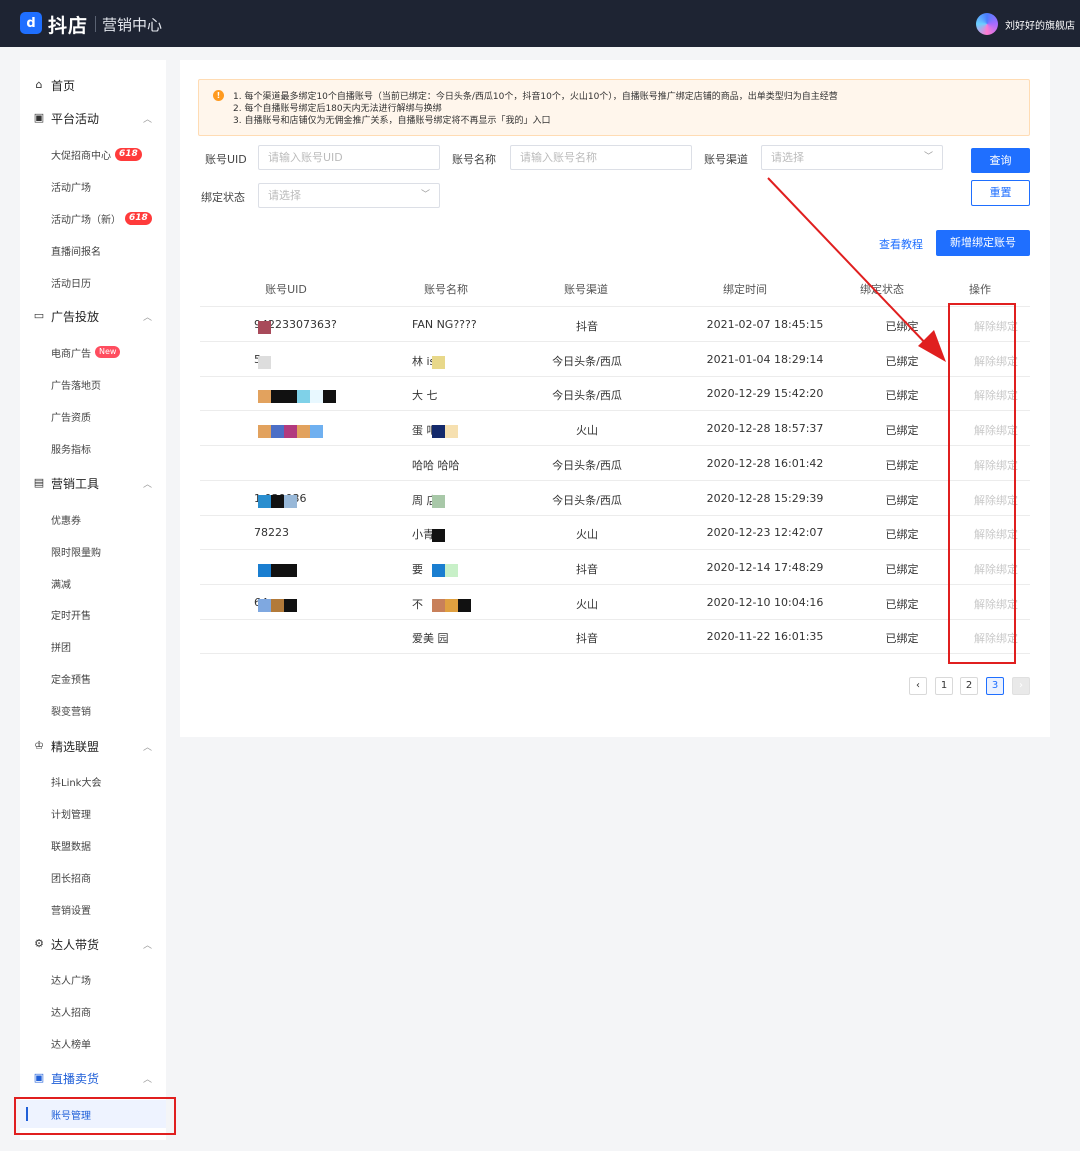 This screenshot has height=1151, width=1080. What do you see at coordinates (93, 483) in the screenshot?
I see `sidebar-group-marketing-tools: ▤ 营销工具 ︿` at bounding box center [93, 483].